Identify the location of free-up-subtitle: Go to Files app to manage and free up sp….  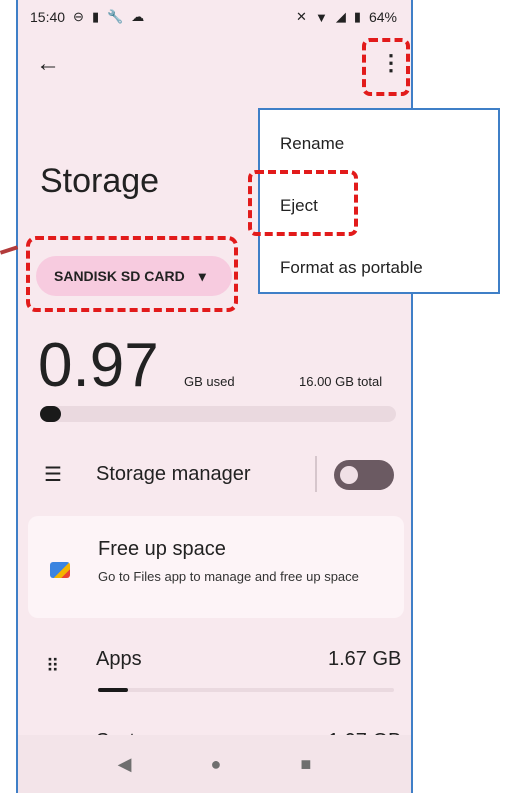
(228, 576).